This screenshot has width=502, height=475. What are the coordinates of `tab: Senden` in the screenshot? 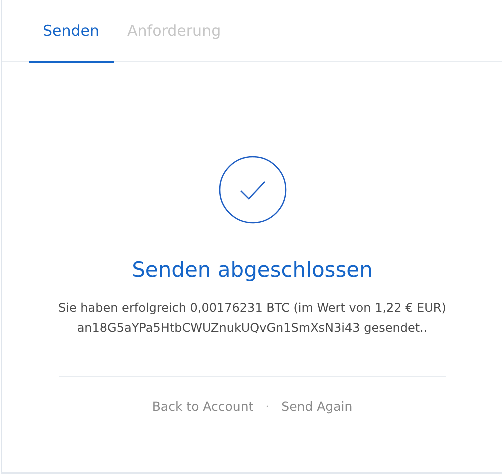 It's located at (71, 31).